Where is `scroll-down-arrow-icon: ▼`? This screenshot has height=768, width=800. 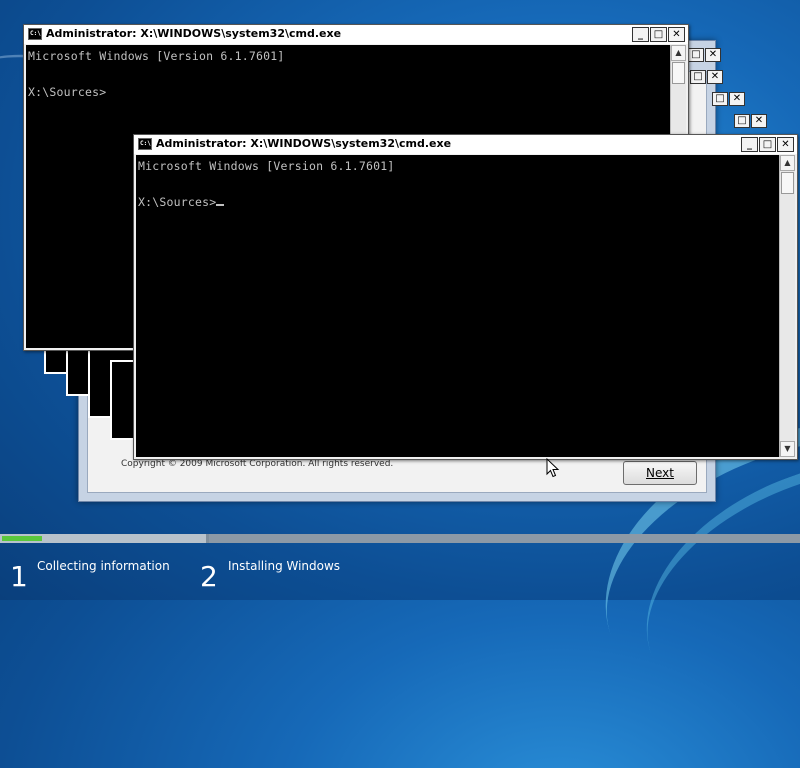
scroll-down-arrow-icon: ▼ is located at coordinates (787, 449).